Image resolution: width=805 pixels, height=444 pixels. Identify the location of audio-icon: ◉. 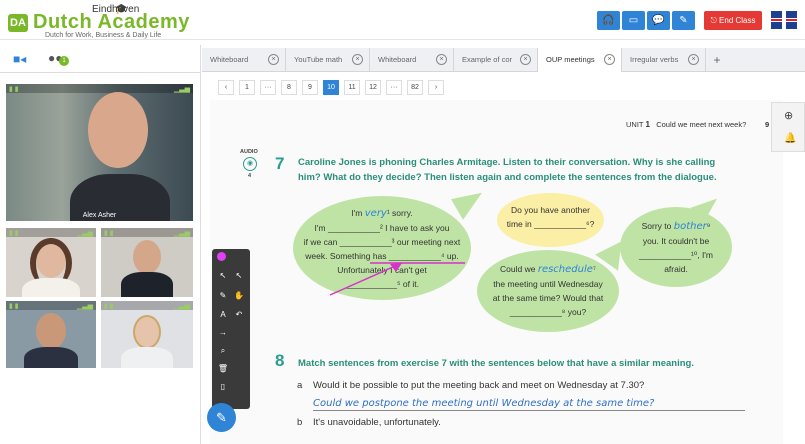
(250, 164).